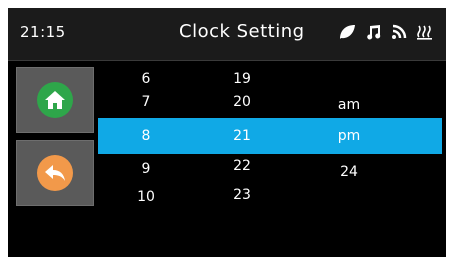 The image size is (455, 264). Describe the element at coordinates (242, 102) in the screenshot. I see `minute-option: 20` at that location.